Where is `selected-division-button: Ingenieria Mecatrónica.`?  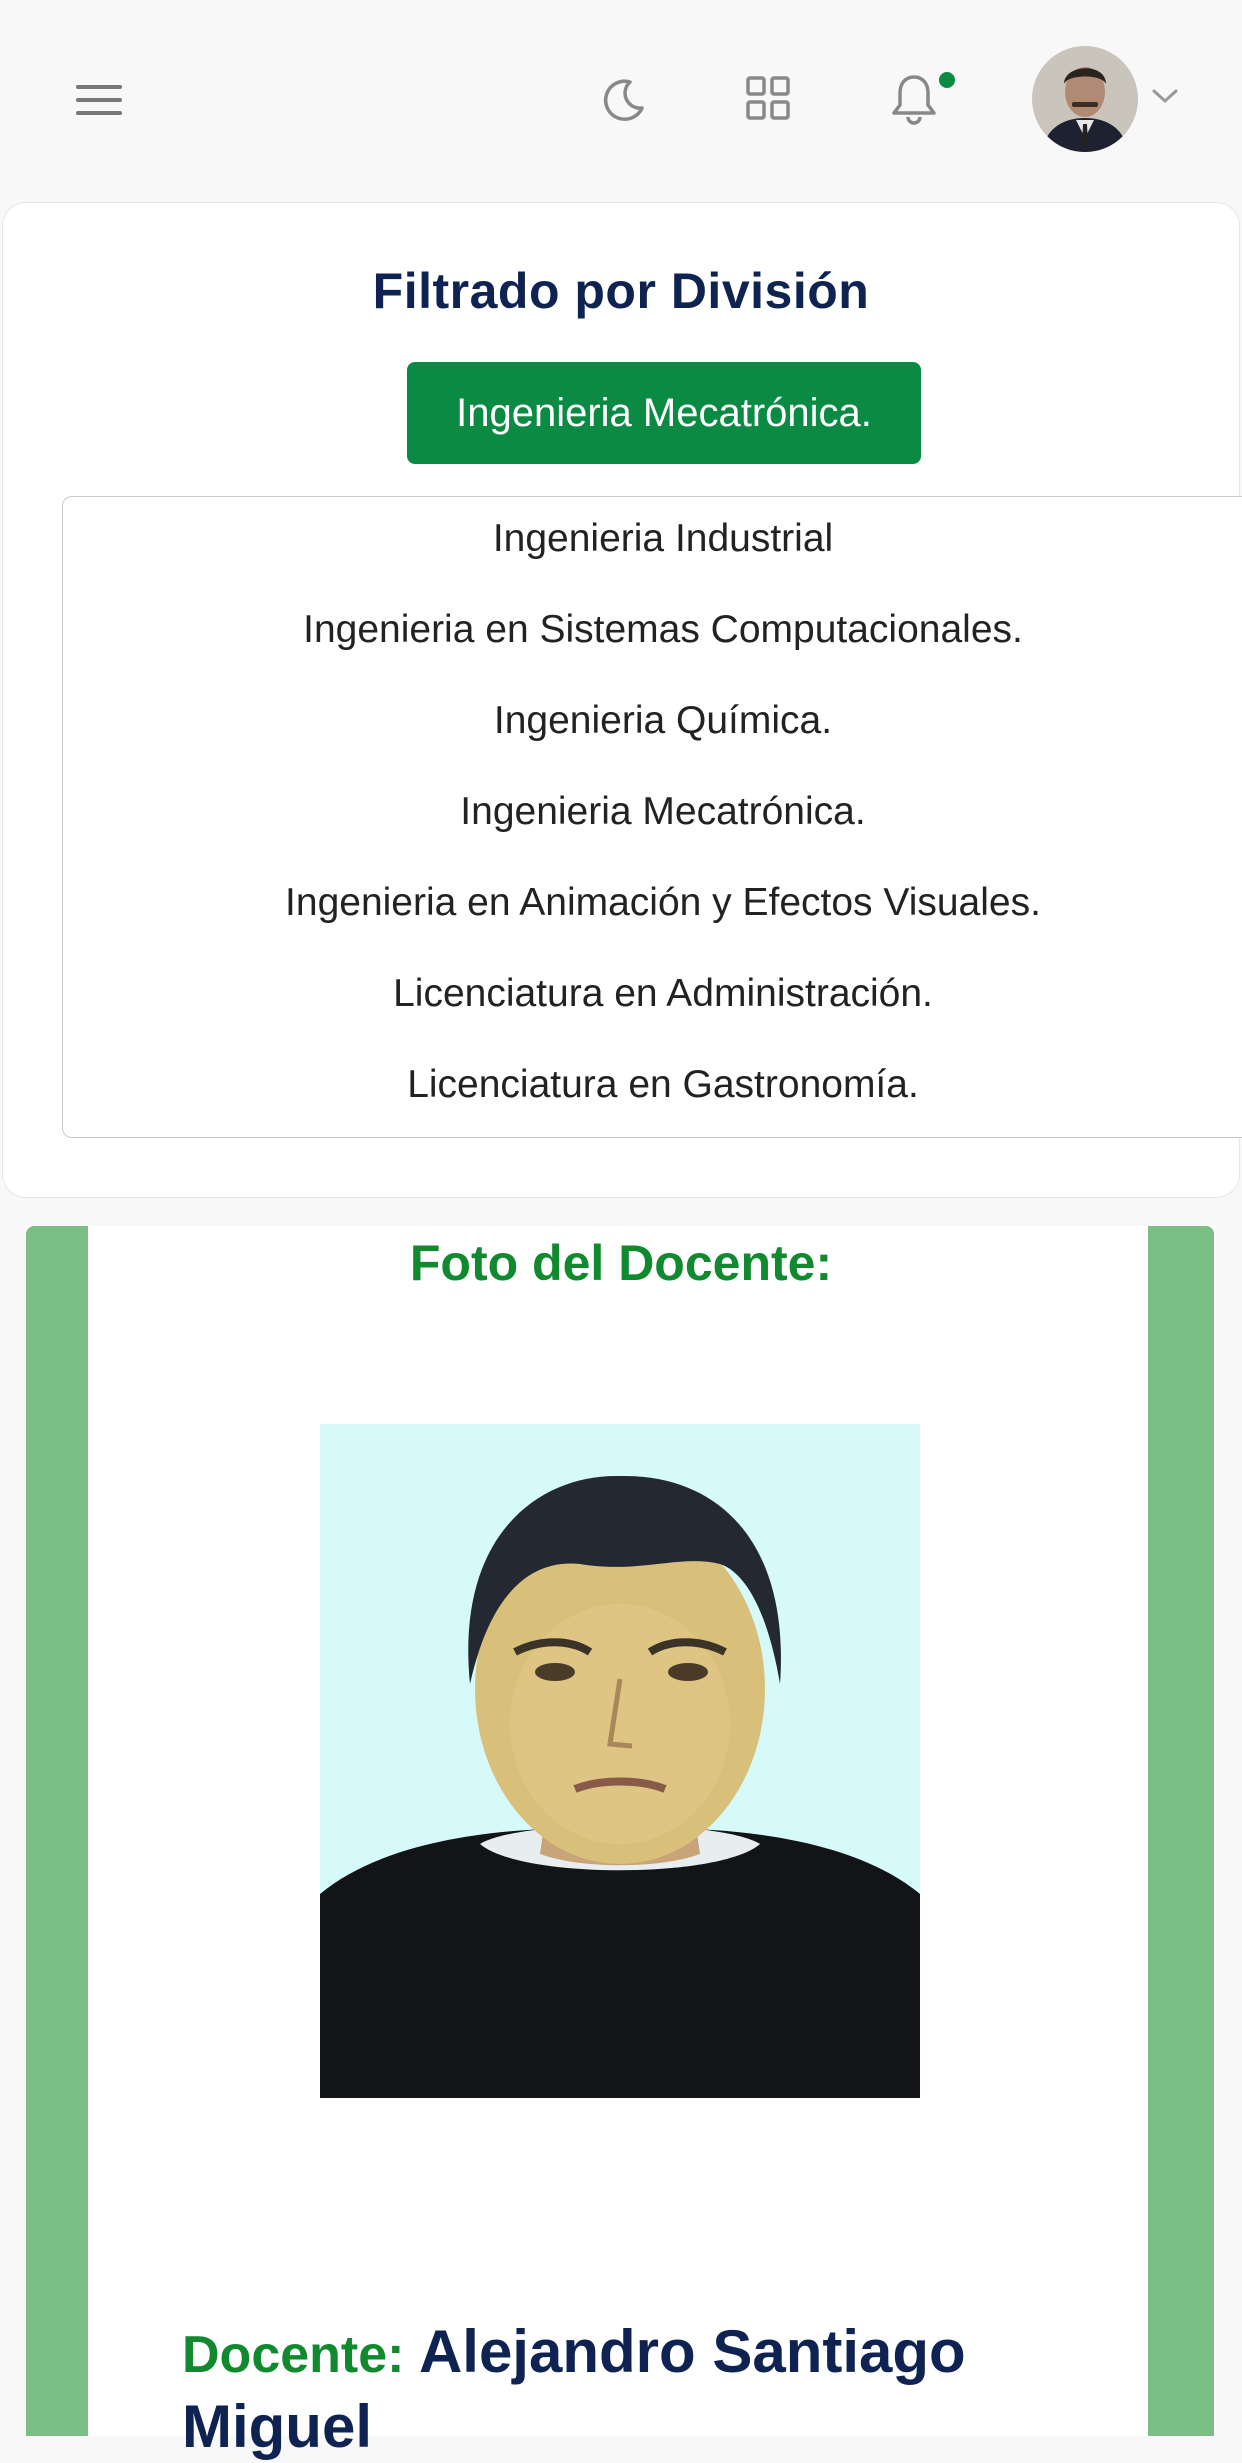
selected-division-button: Ingenieria Mecatrónica. is located at coordinates (664, 413).